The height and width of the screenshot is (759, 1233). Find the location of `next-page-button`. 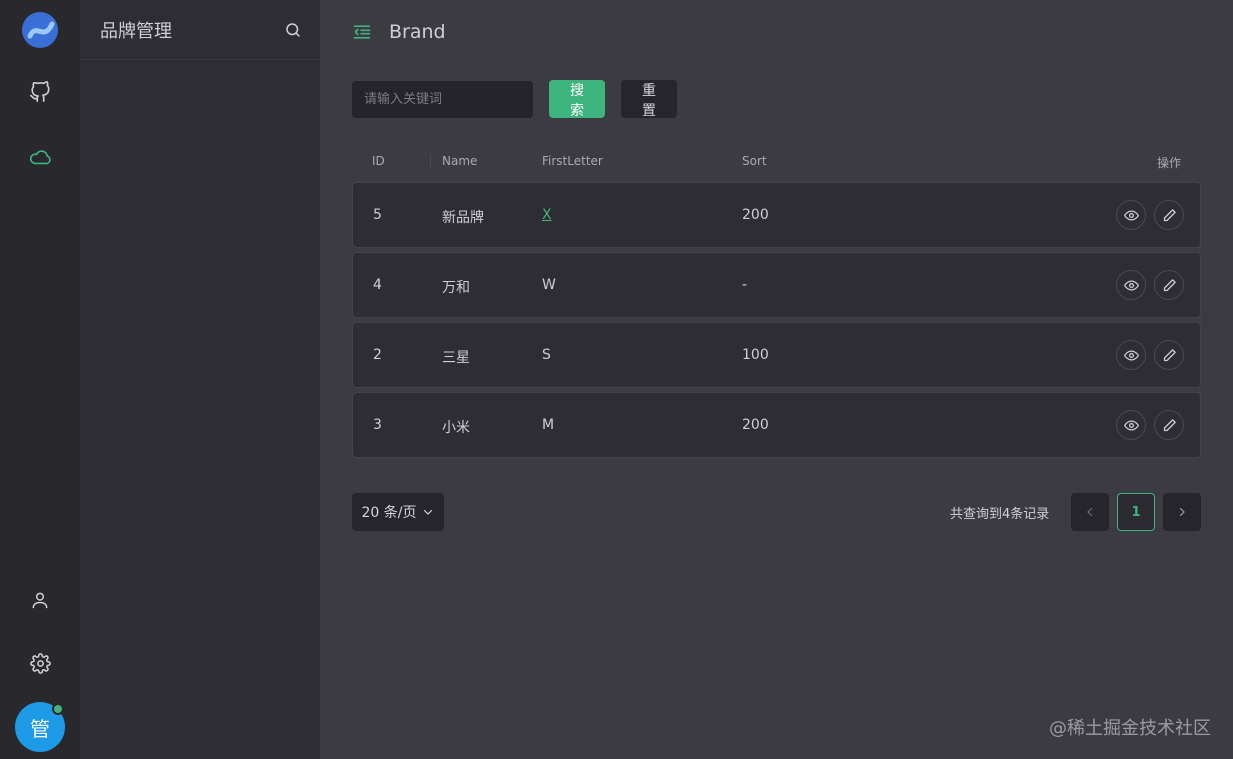

next-page-button is located at coordinates (1182, 512).